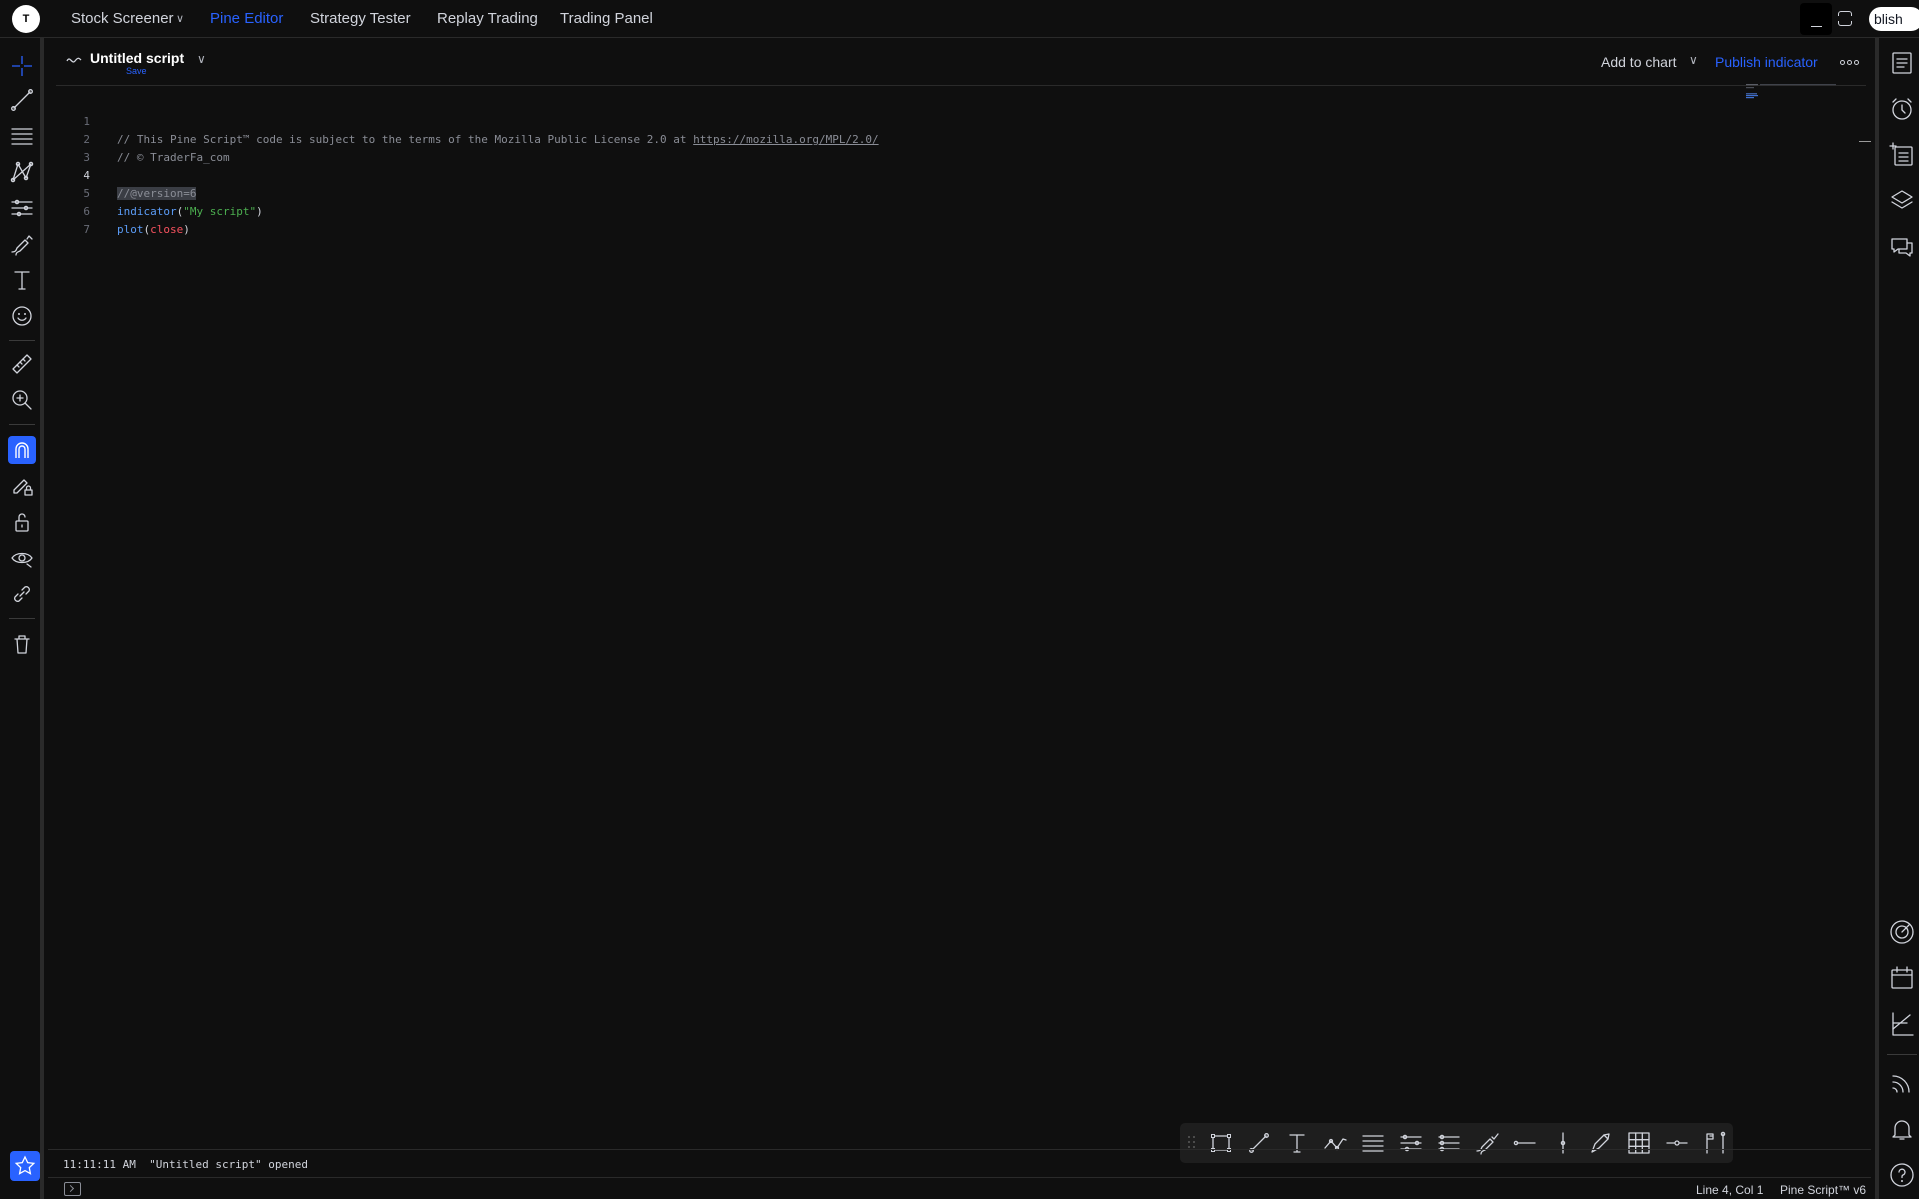 The image size is (1919, 1199). What do you see at coordinates (1902, 978) in the screenshot?
I see `calendar-icon` at bounding box center [1902, 978].